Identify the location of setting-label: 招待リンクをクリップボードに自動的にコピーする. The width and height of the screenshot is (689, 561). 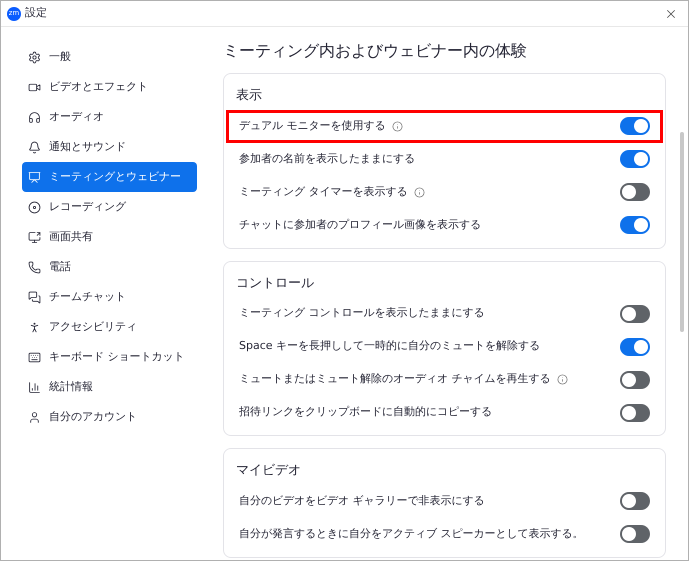
(365, 412).